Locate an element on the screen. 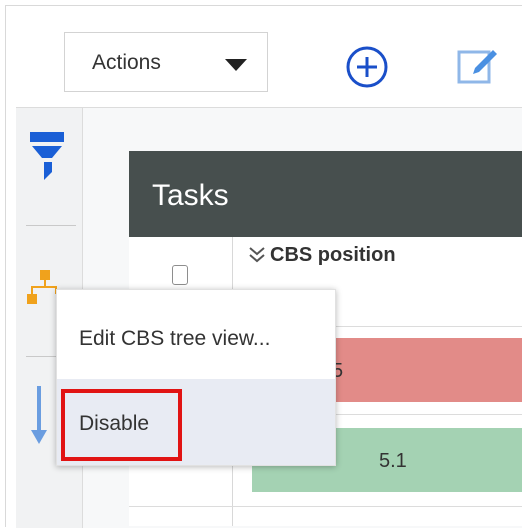  grid-title: Tasks is located at coordinates (190, 195).